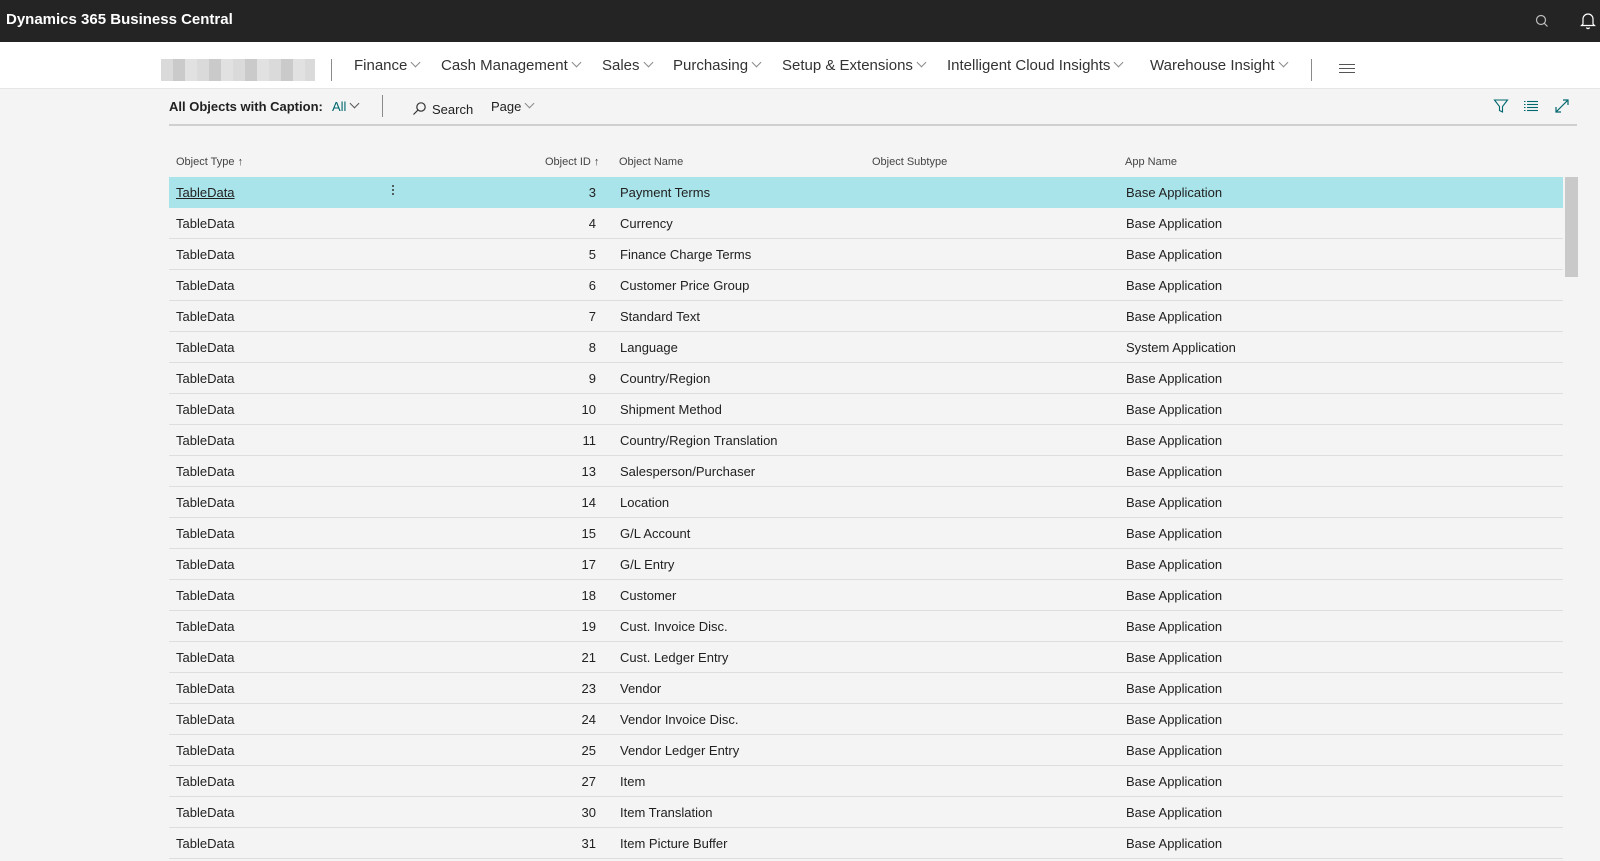  What do you see at coordinates (1035, 65) in the screenshot?
I see `nav-item-intelligent-cloud-insights: Intelligent Cloud Insights` at bounding box center [1035, 65].